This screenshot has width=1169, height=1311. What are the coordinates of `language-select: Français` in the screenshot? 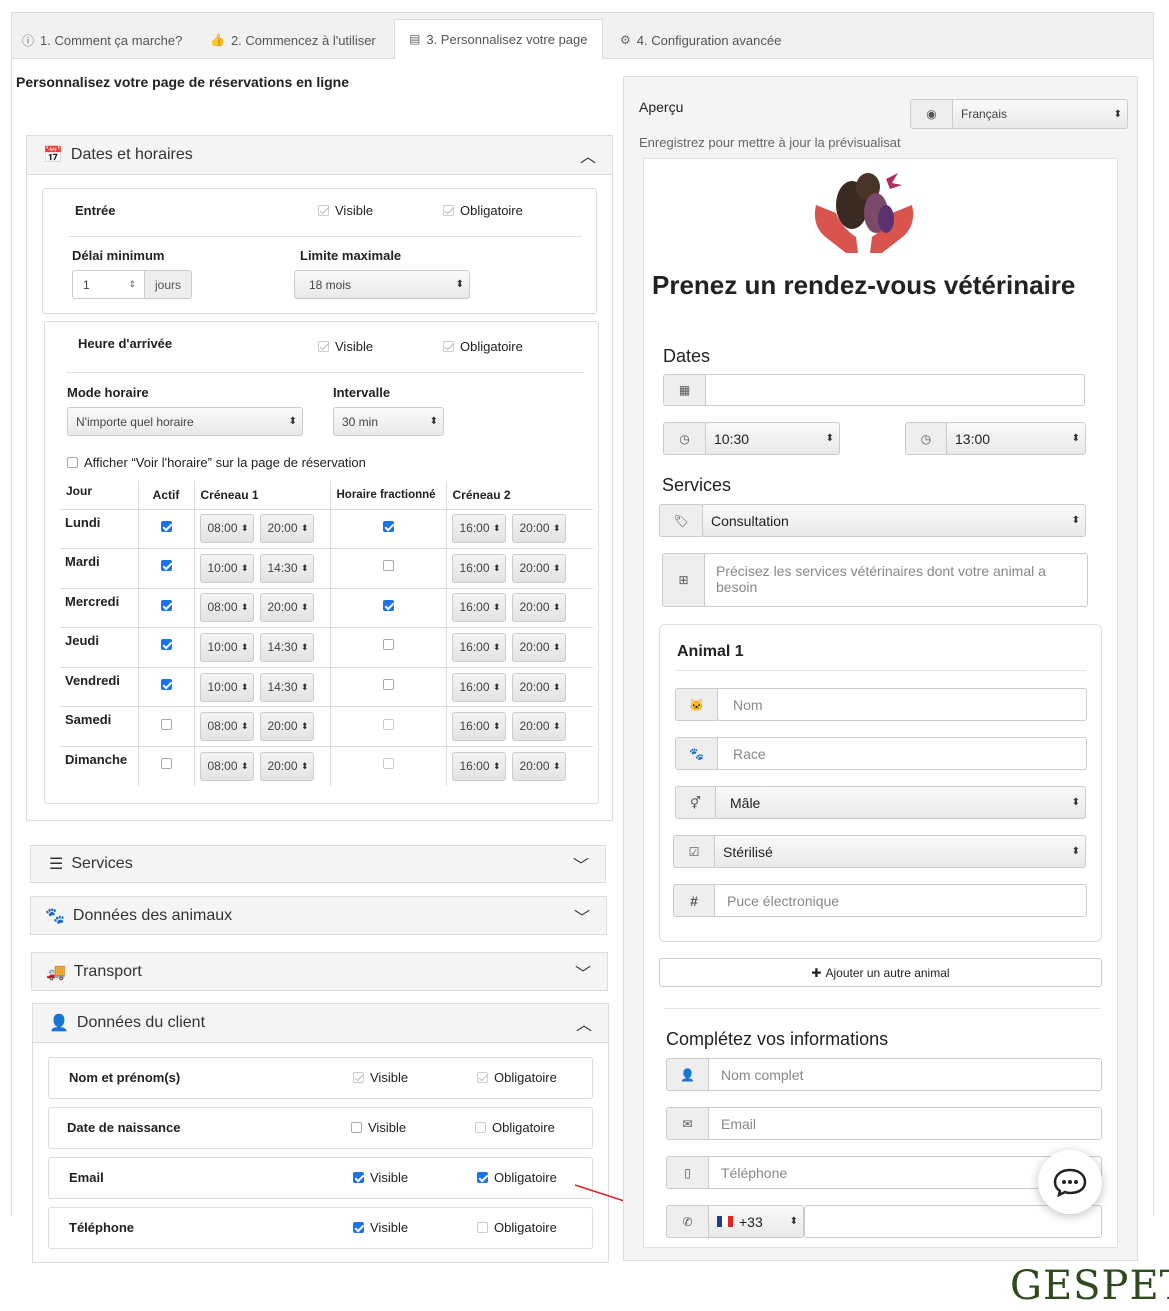 It's located at (1040, 114).